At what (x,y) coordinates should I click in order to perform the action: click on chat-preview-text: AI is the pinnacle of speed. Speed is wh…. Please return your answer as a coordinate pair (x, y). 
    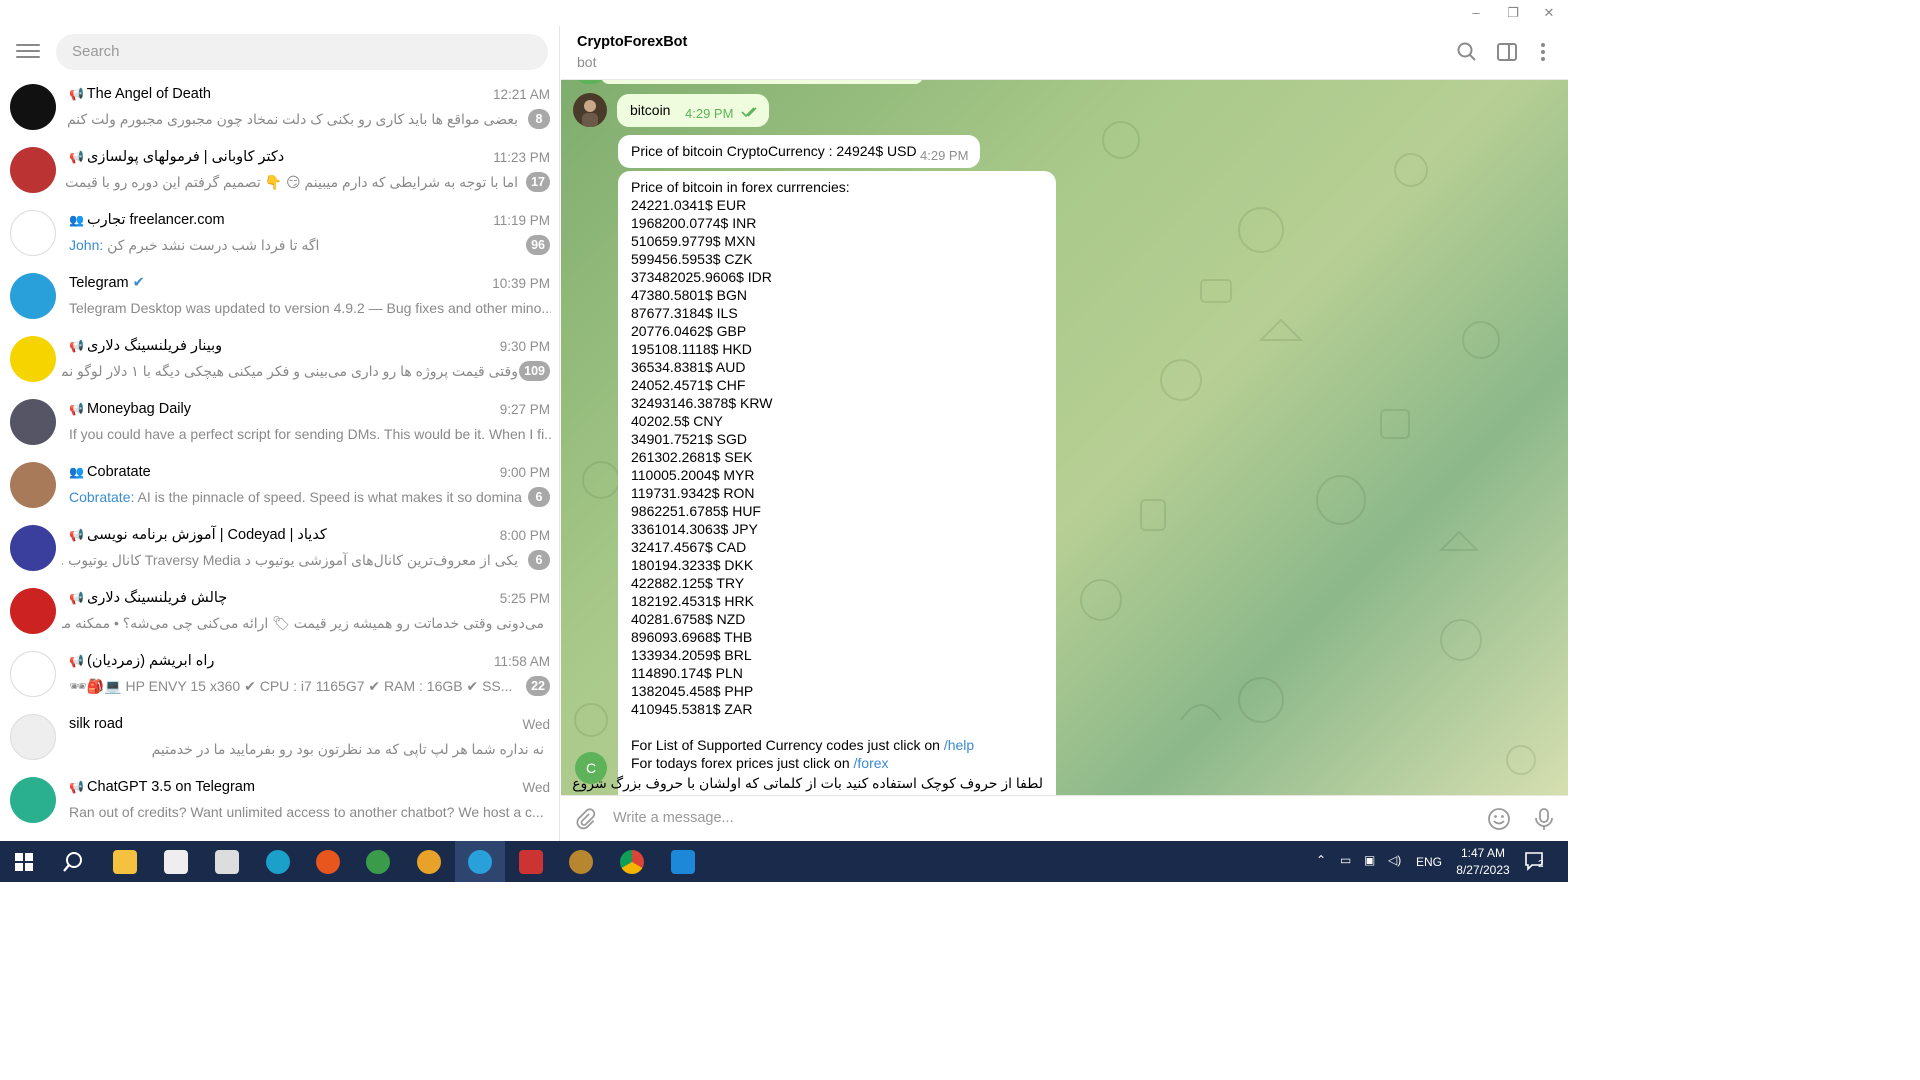
    Looking at the image, I should click on (328, 497).